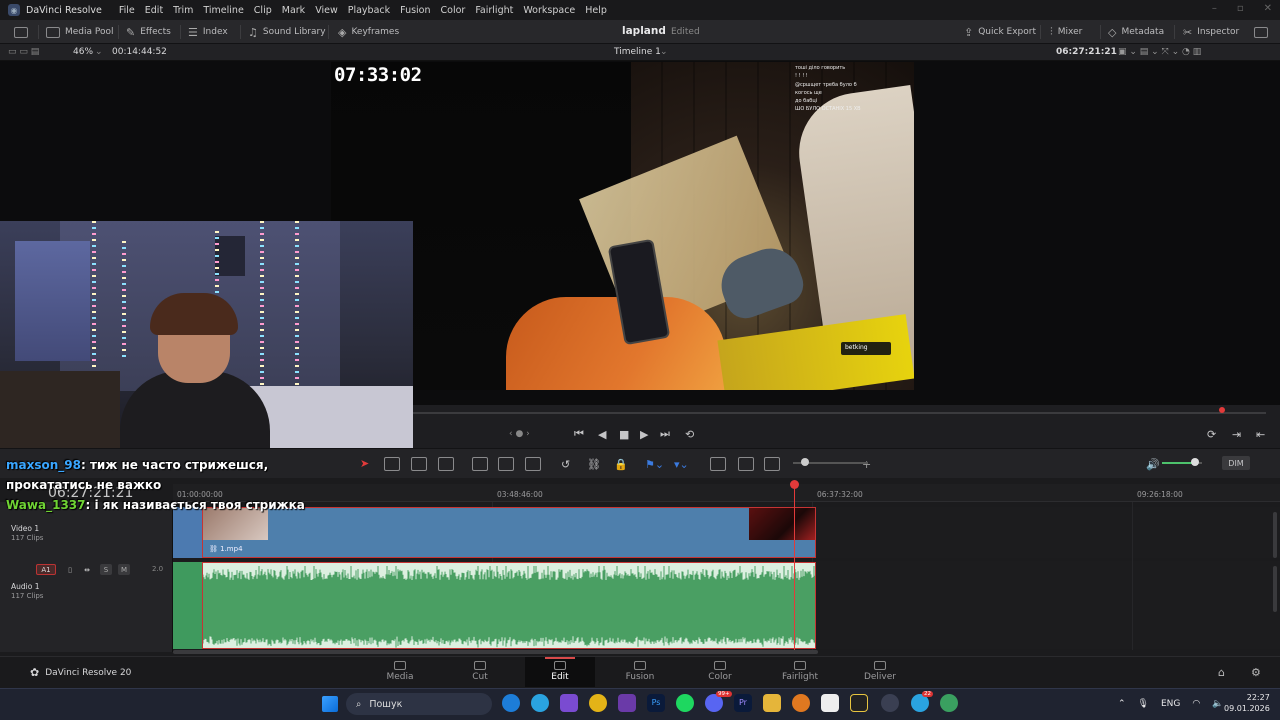 The image size is (1280, 720). I want to click on page-tab-fusion: Fusion, so click(640, 672).